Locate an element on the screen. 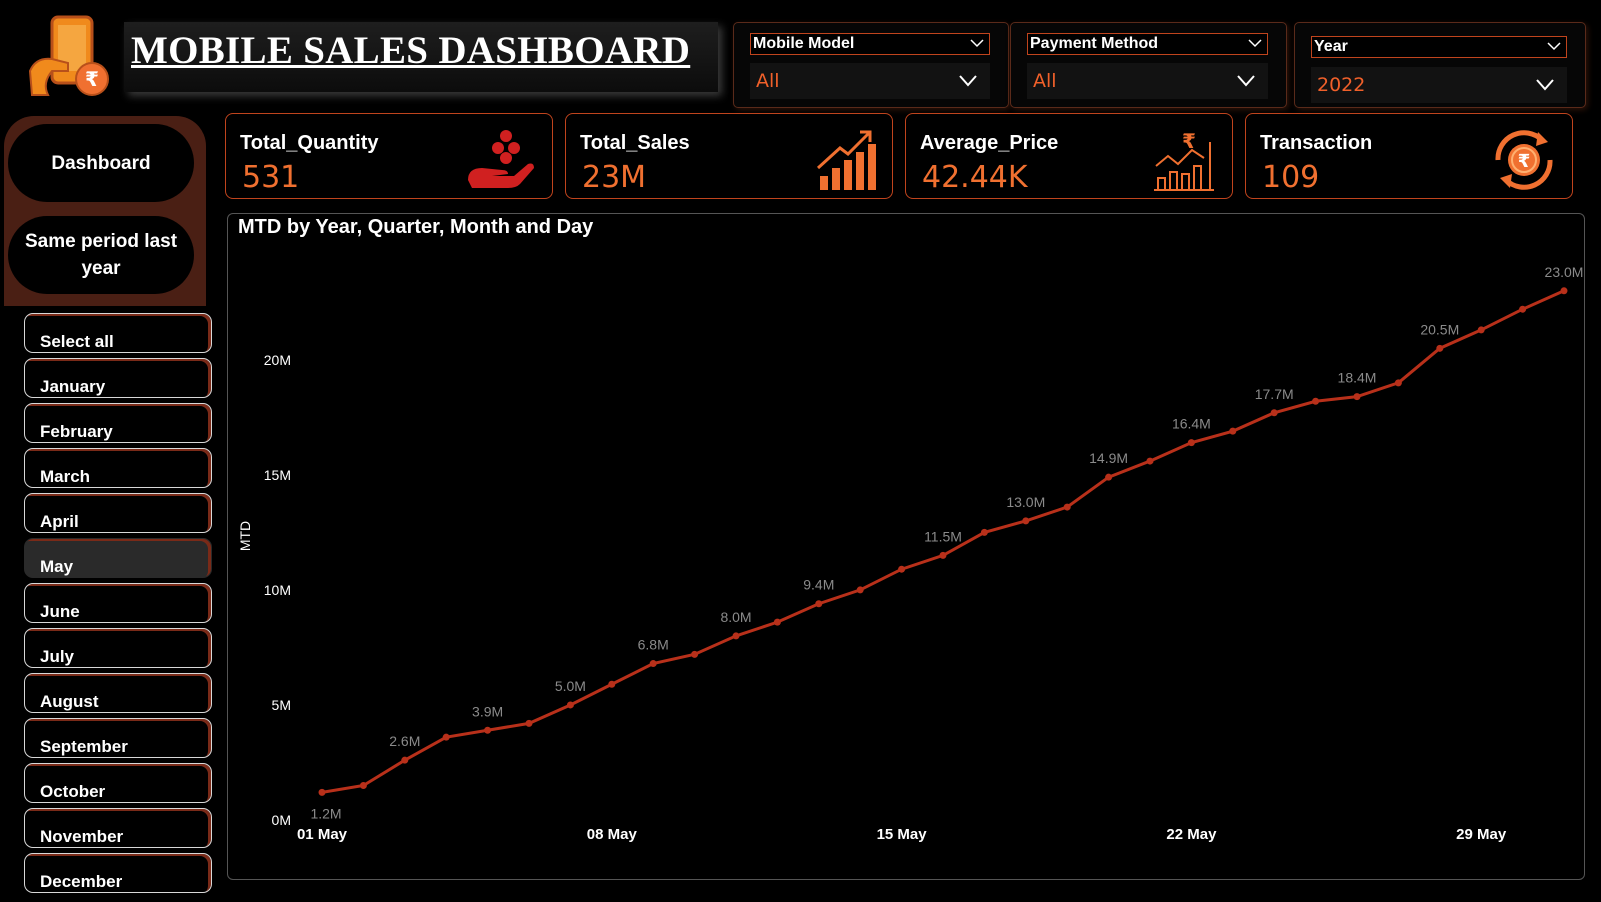  x-tick-label: 22 May is located at coordinates (1191, 834).